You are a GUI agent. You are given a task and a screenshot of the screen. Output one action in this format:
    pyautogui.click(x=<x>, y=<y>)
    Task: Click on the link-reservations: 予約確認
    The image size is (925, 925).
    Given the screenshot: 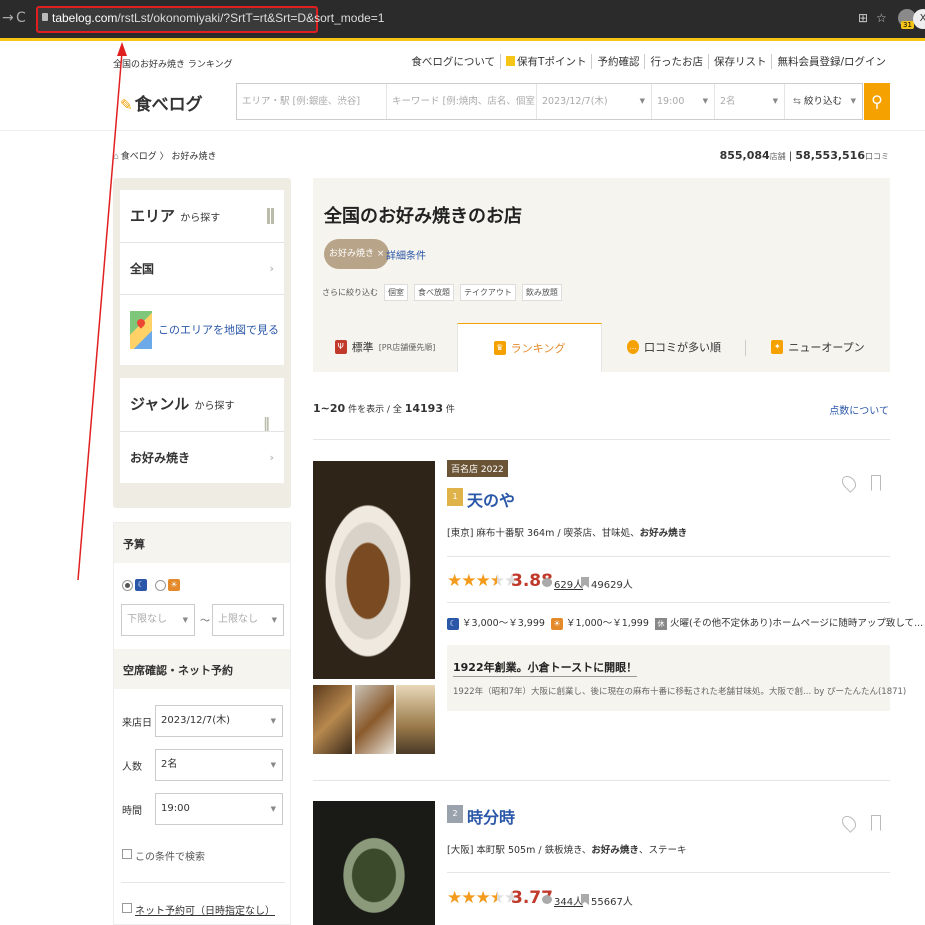 What is the action you would take?
    pyautogui.click(x=617, y=61)
    